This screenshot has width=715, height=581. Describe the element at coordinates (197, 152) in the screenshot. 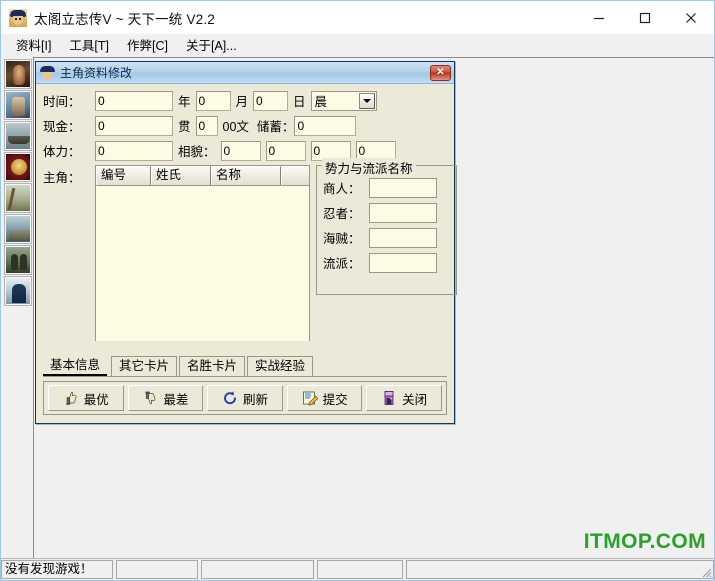

I see `looks-label: 相貌：` at that location.